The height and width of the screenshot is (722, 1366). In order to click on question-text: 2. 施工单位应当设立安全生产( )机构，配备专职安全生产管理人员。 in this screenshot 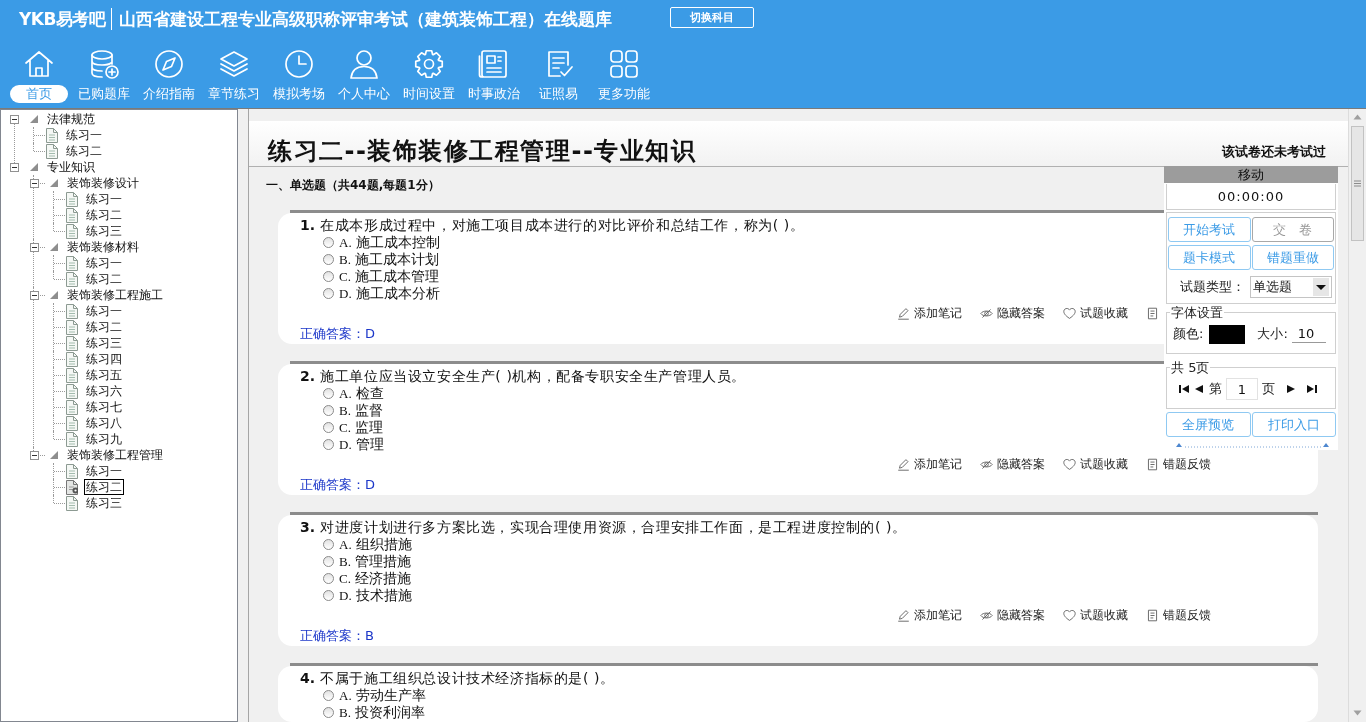, I will do `click(523, 376)`.